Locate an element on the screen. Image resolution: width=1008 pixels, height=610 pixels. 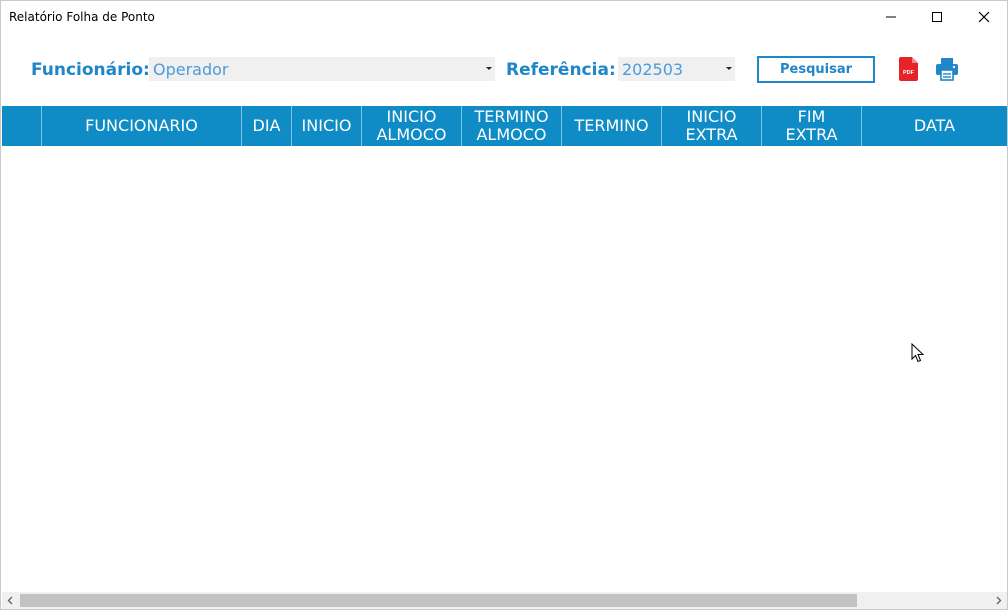
column-header-termino-almoco: TERMINO ALMOCO is located at coordinates (512, 126).